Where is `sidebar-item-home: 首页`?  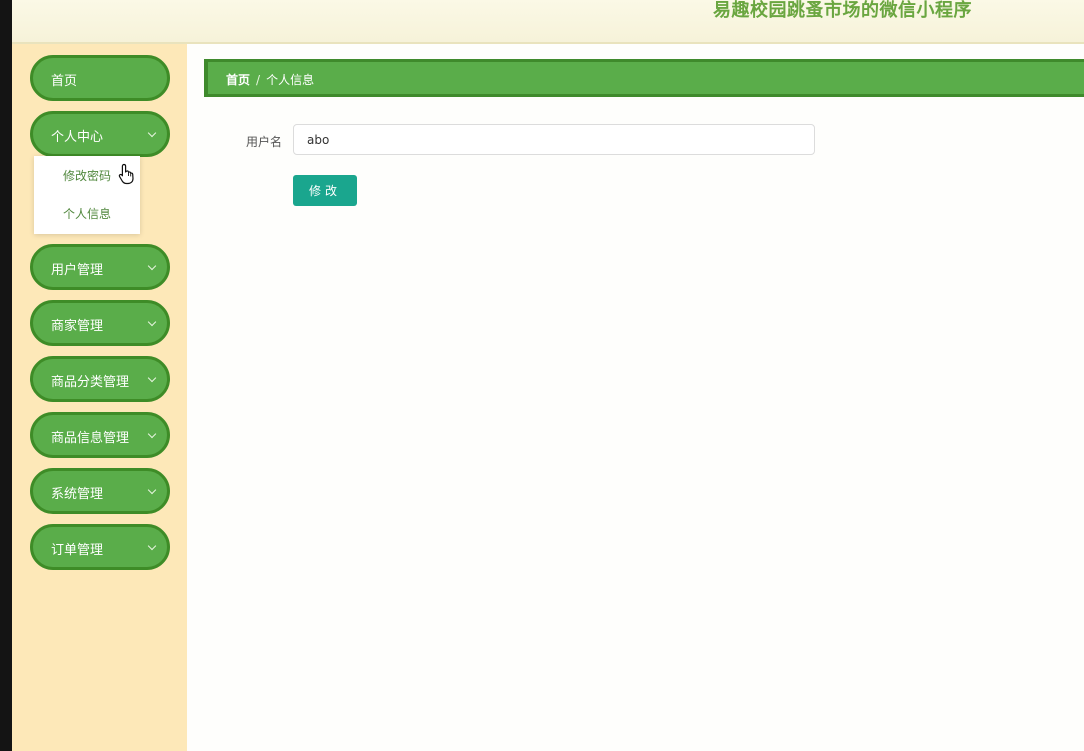
sidebar-item-home: 首页 is located at coordinates (100, 78).